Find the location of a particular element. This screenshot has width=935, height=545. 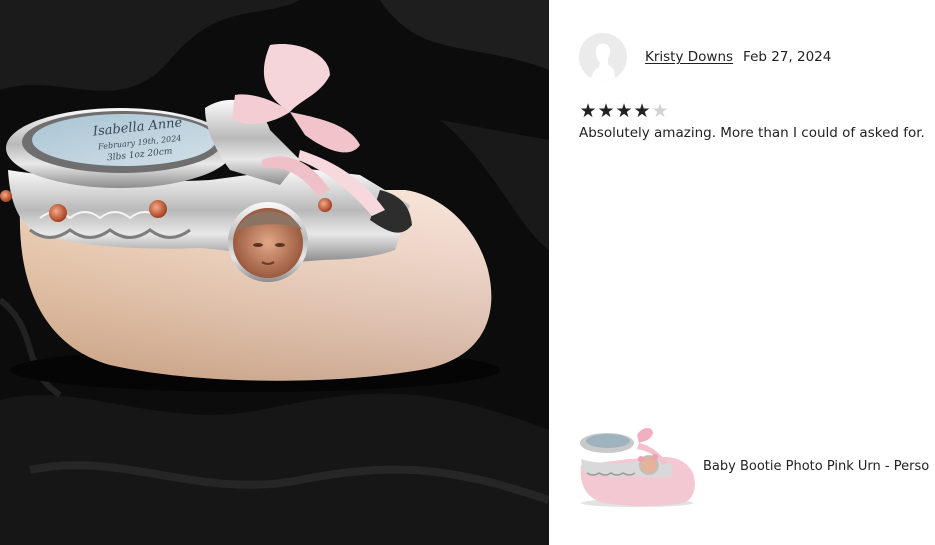

product-thumbnail is located at coordinates (637, 466).